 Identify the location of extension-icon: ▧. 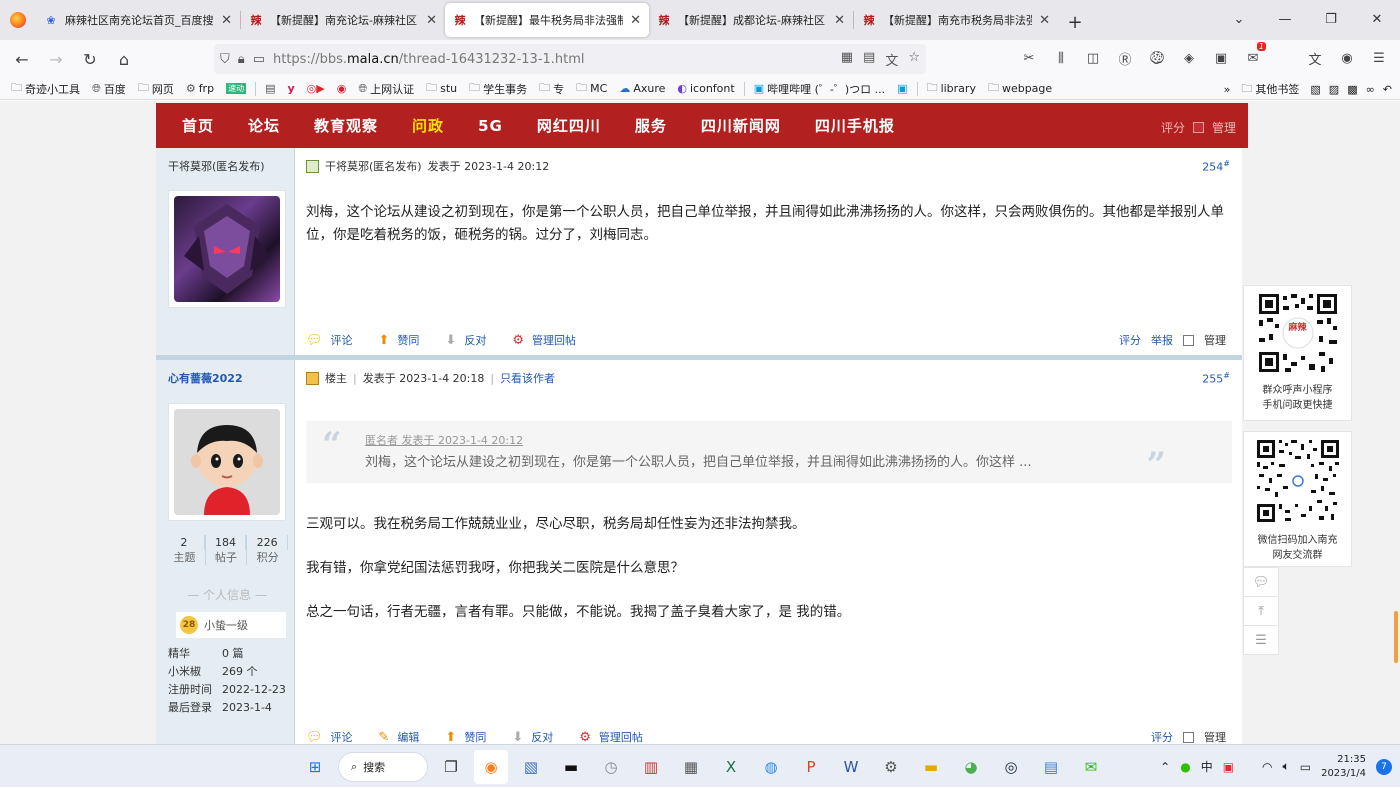
(1315, 89).